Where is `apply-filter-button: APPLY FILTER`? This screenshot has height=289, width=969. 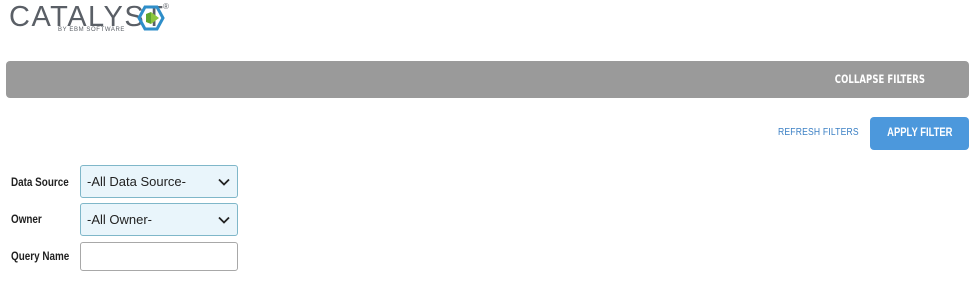
apply-filter-button: APPLY FILTER is located at coordinates (919, 133).